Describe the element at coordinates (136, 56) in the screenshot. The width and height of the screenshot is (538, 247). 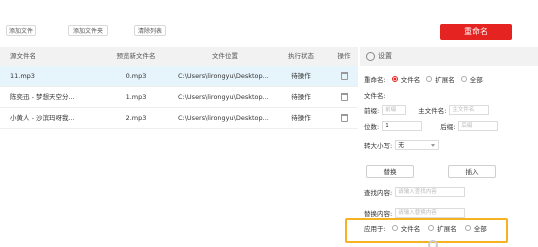
I see `header-preview: 预览新文件名` at that location.